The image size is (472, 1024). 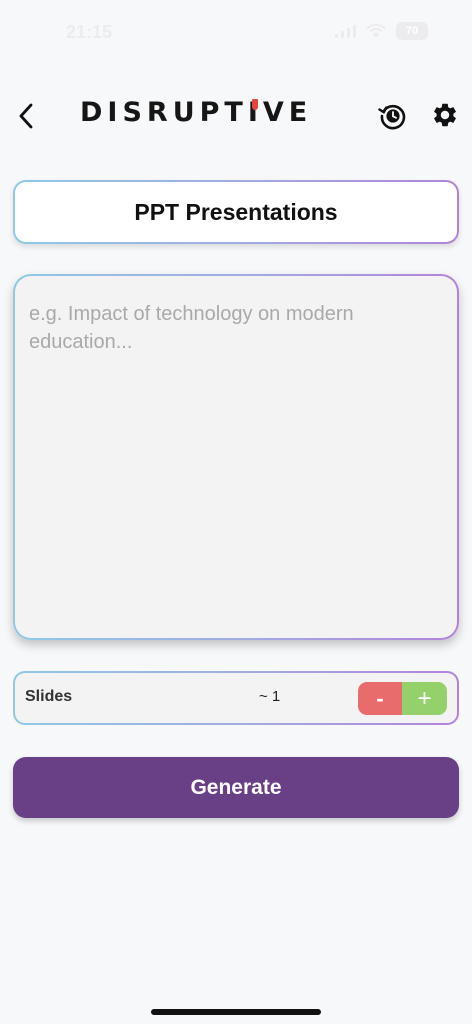 I want to click on chevron-left-icon, so click(x=26, y=116).